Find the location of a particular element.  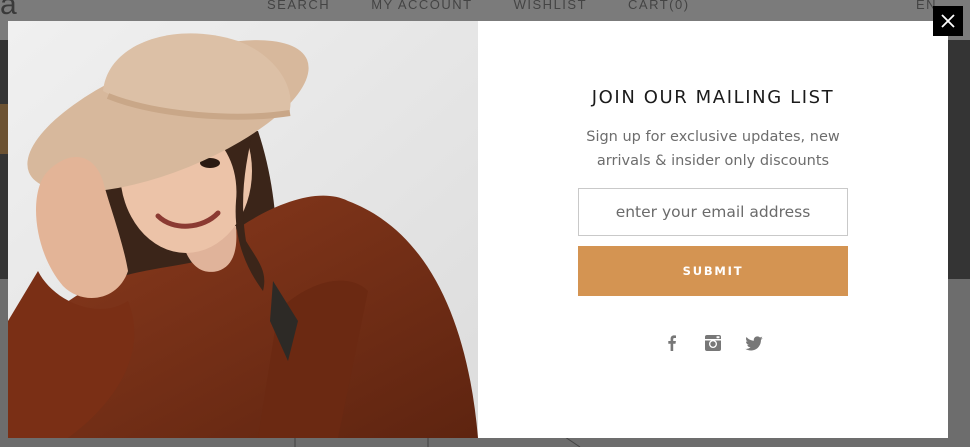

facebook-icon is located at coordinates (672, 343).